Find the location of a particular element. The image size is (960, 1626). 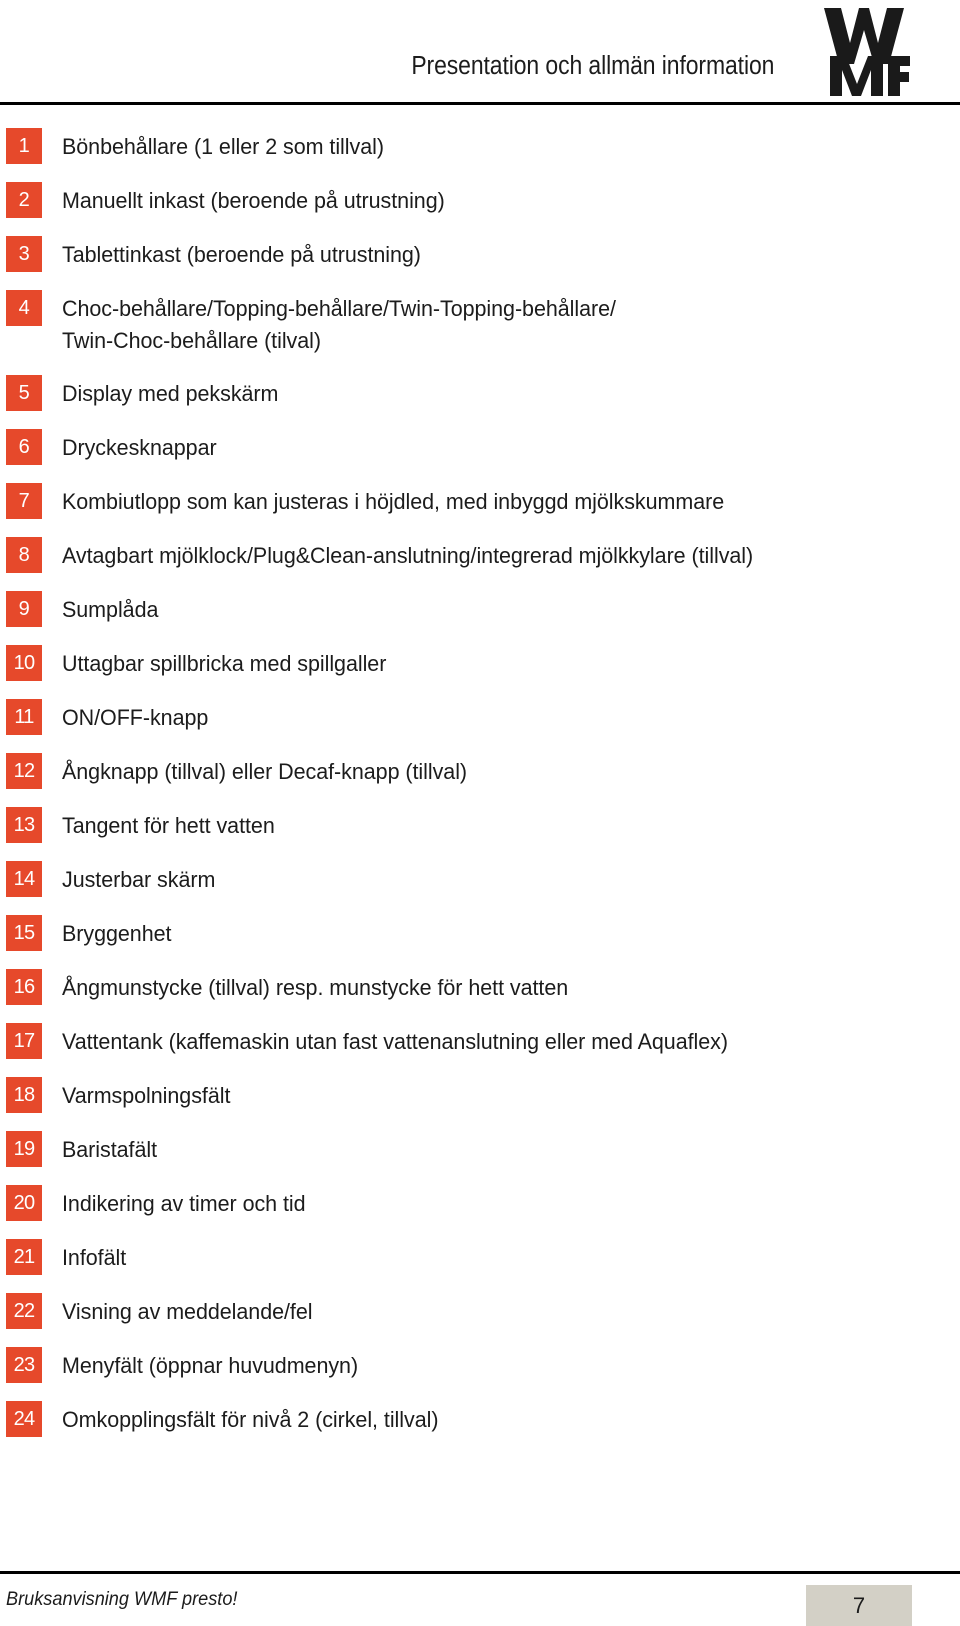

item-number-badge: 8 is located at coordinates (24, 555).